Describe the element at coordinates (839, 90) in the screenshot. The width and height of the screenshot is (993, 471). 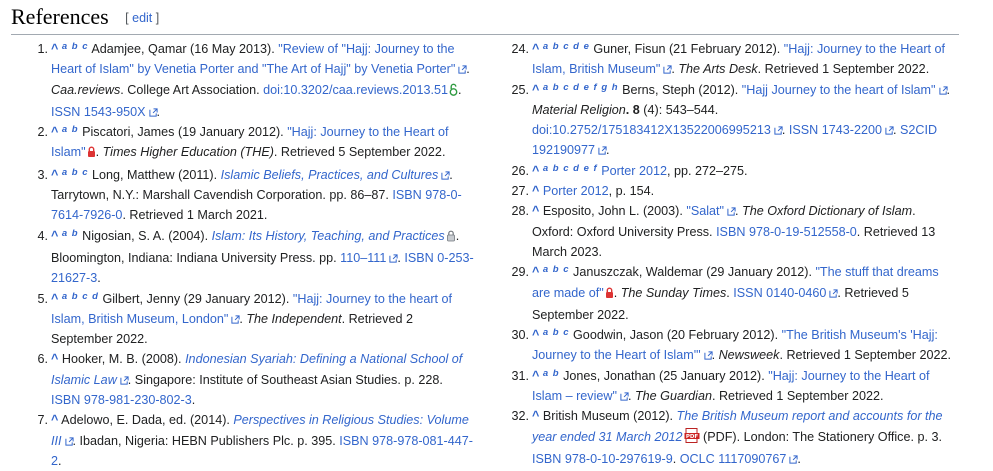
I see `citation-title-link: "Hajj Journey to the heart of Islam"` at that location.